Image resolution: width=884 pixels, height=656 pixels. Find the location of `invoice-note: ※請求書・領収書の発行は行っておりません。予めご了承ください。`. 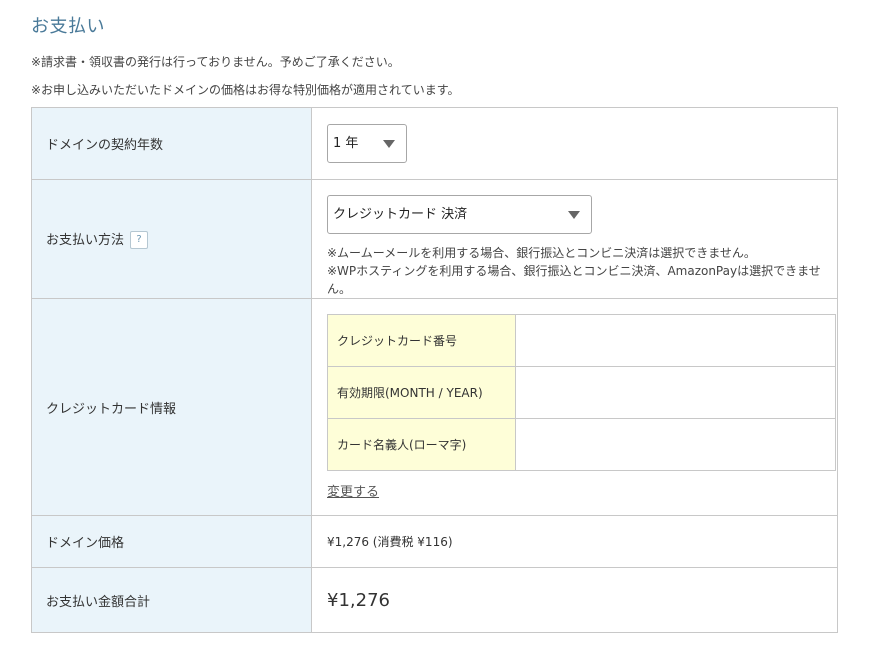

invoice-note: ※請求書・領収書の発行は行っておりません。予めご了承ください。 is located at coordinates (215, 62).